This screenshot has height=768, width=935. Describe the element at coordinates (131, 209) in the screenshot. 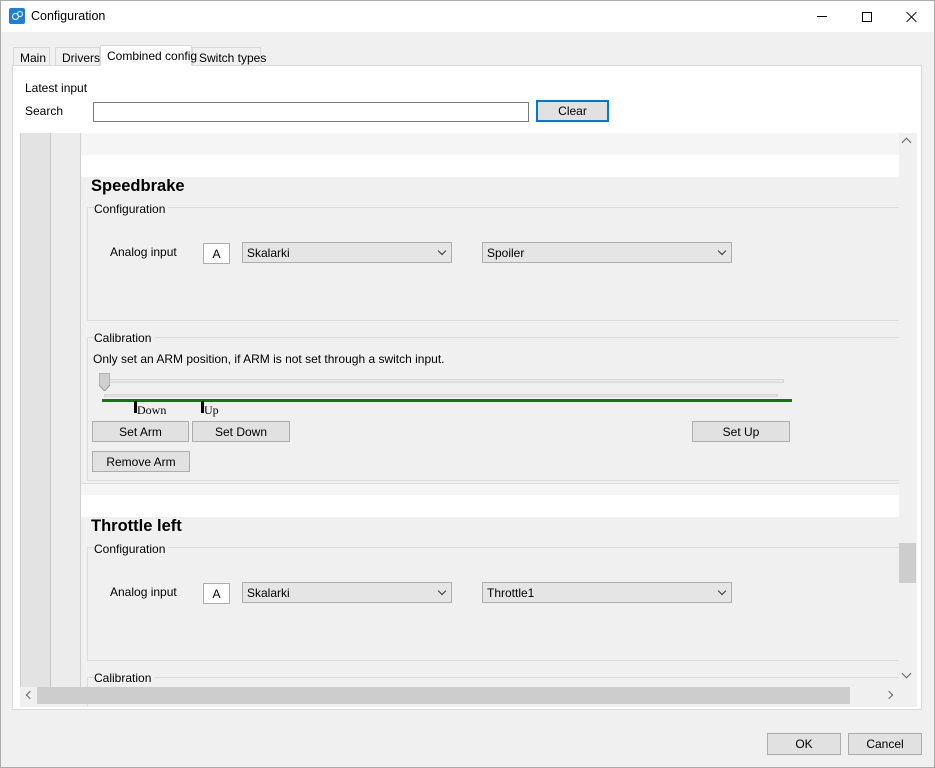

I see `speedbrake-configuration-label: Configuration` at that location.